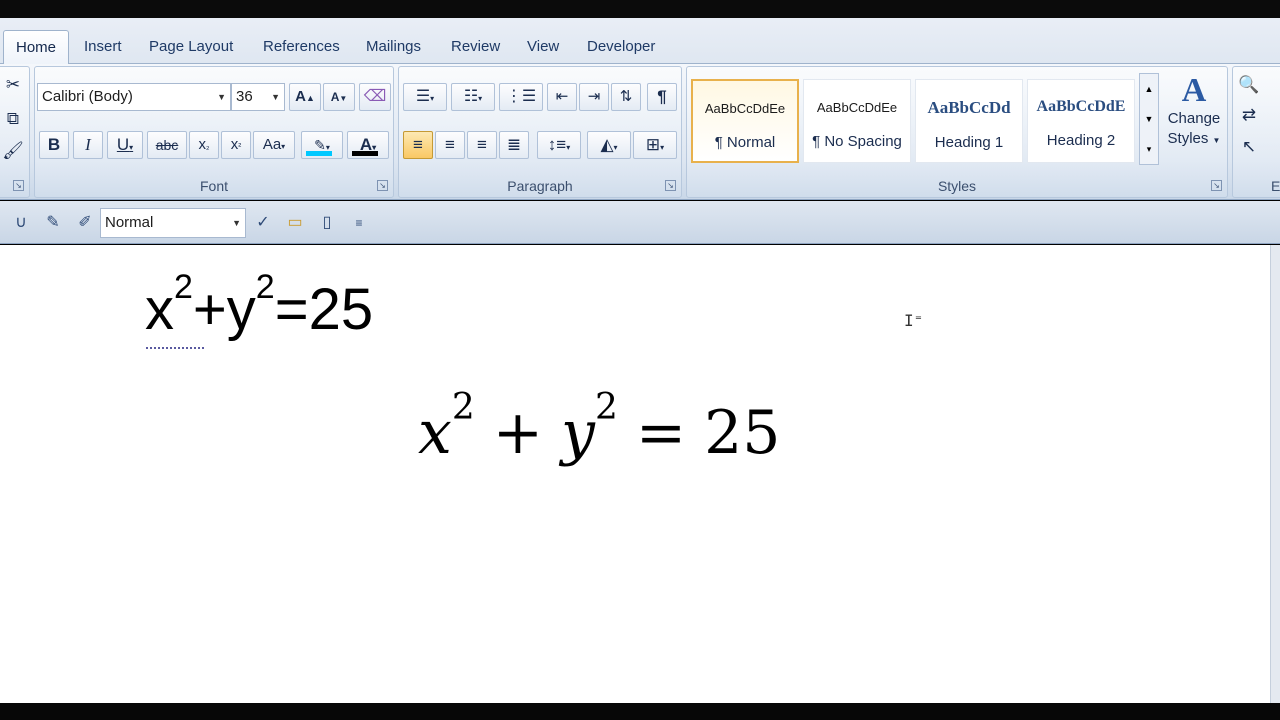  I want to click on tab-developer: Developer, so click(621, 47).